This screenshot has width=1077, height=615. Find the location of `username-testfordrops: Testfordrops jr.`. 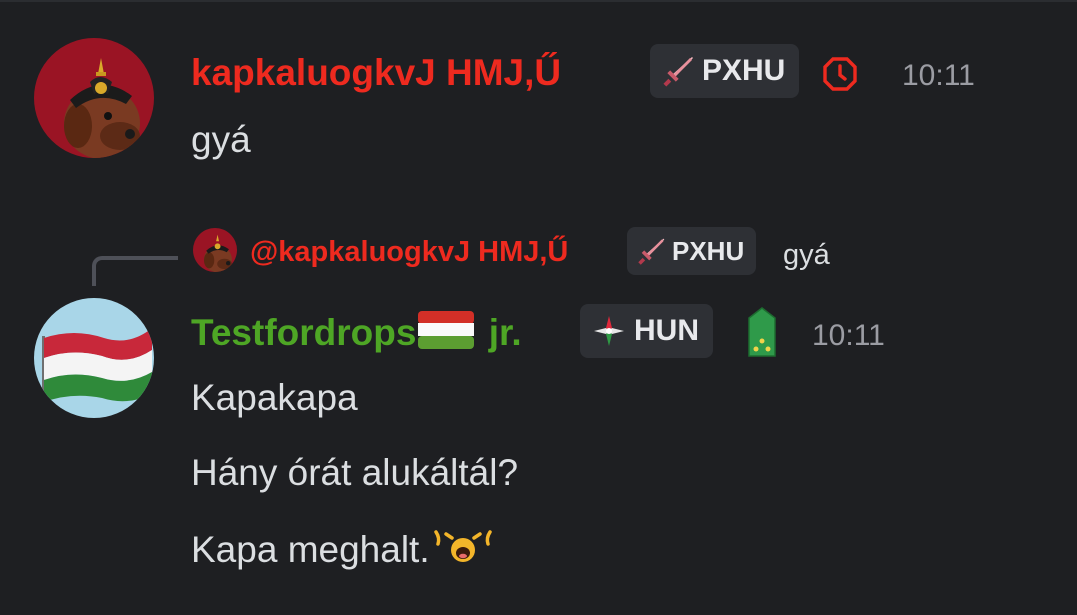

username-testfordrops: Testfordrops jr. is located at coordinates (356, 335).